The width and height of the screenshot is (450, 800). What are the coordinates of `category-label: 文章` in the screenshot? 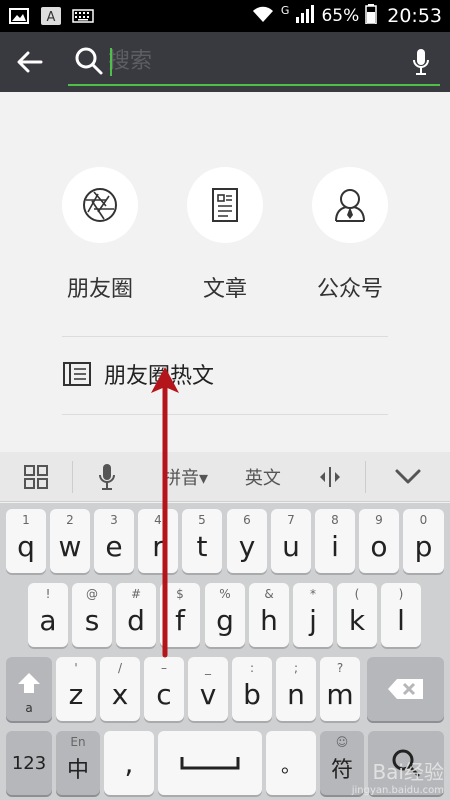 It's located at (224, 289).